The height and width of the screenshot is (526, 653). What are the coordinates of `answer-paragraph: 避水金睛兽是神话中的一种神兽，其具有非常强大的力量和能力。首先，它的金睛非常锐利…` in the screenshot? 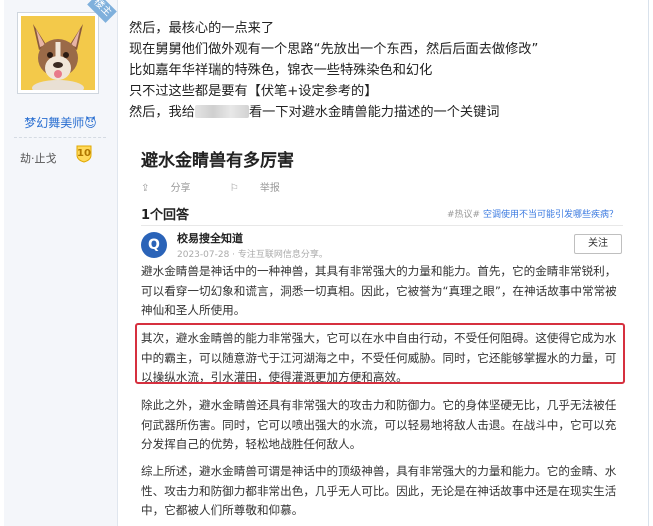 It's located at (379, 290).